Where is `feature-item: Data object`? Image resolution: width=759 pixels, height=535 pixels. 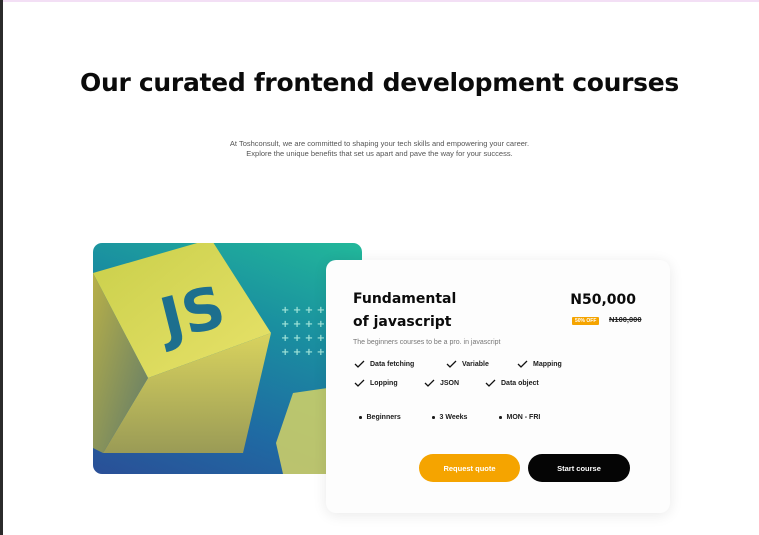 feature-item: Data object is located at coordinates (512, 383).